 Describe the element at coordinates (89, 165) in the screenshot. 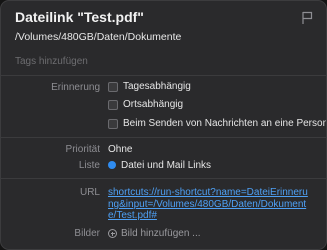

I see `list-label: Liste` at that location.